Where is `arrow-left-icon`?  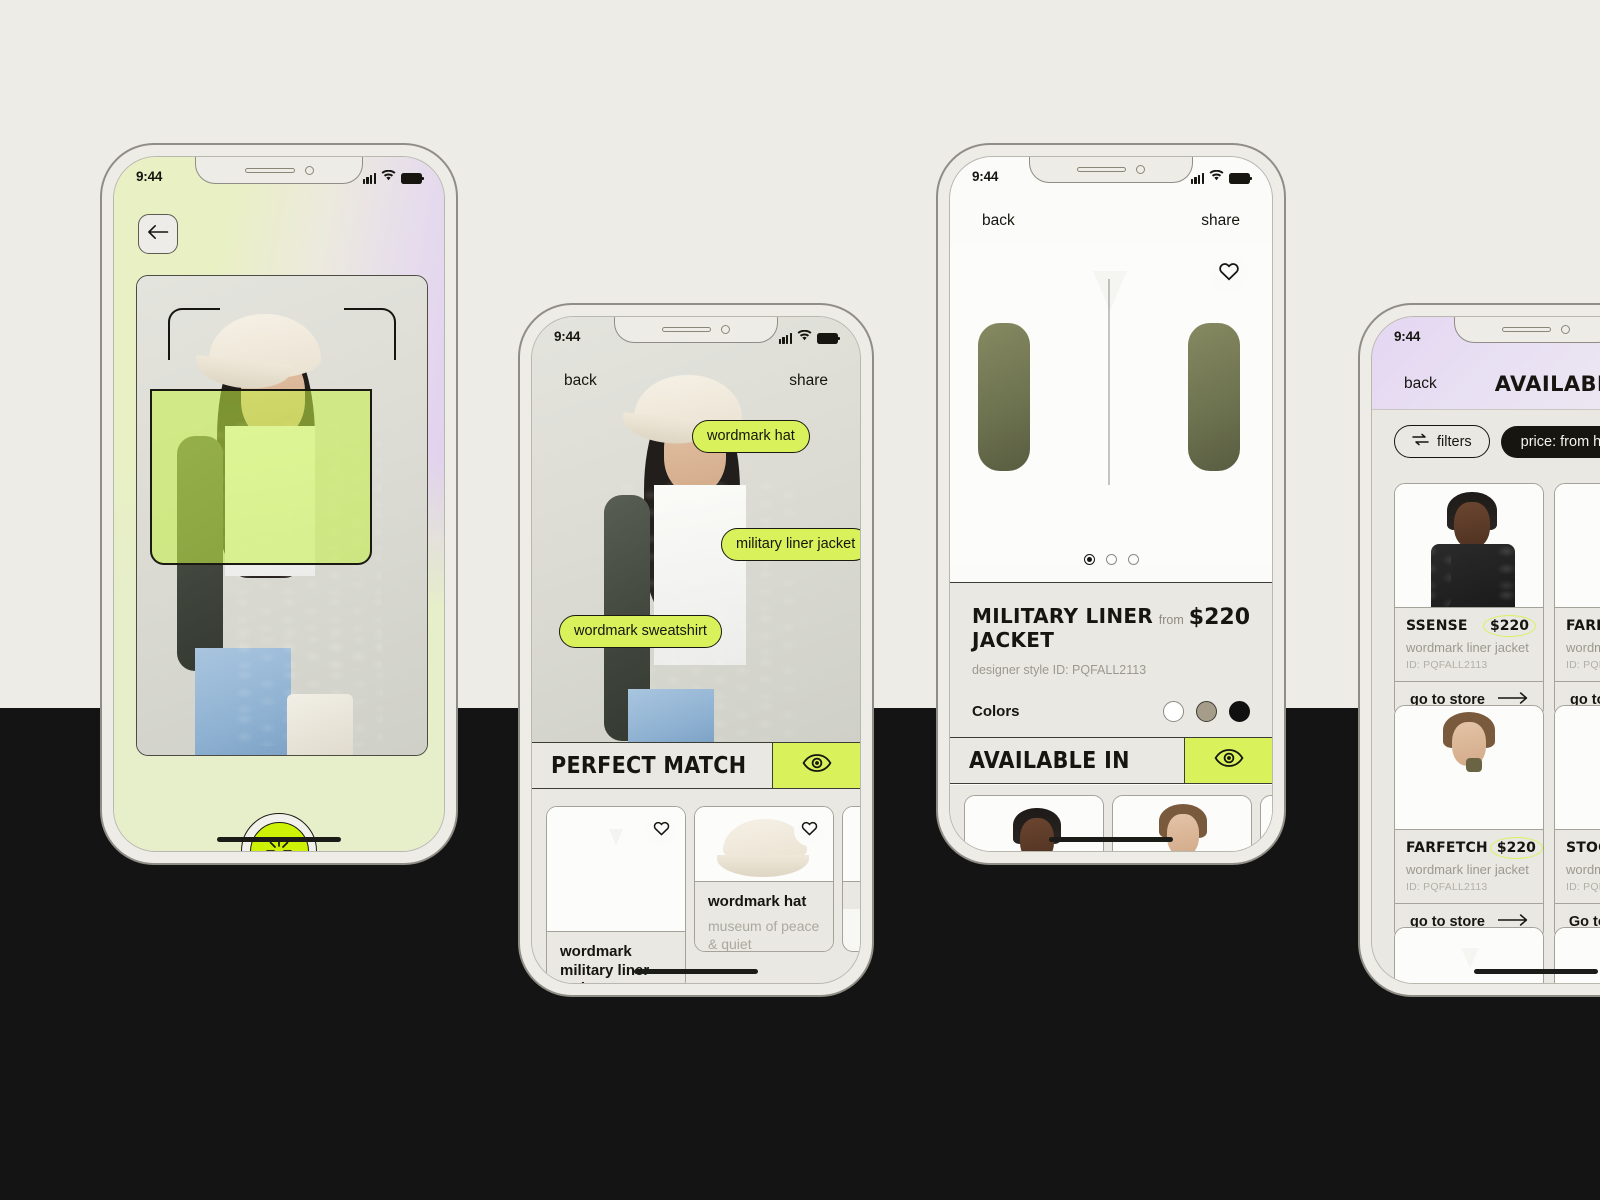 arrow-left-icon is located at coordinates (158, 234).